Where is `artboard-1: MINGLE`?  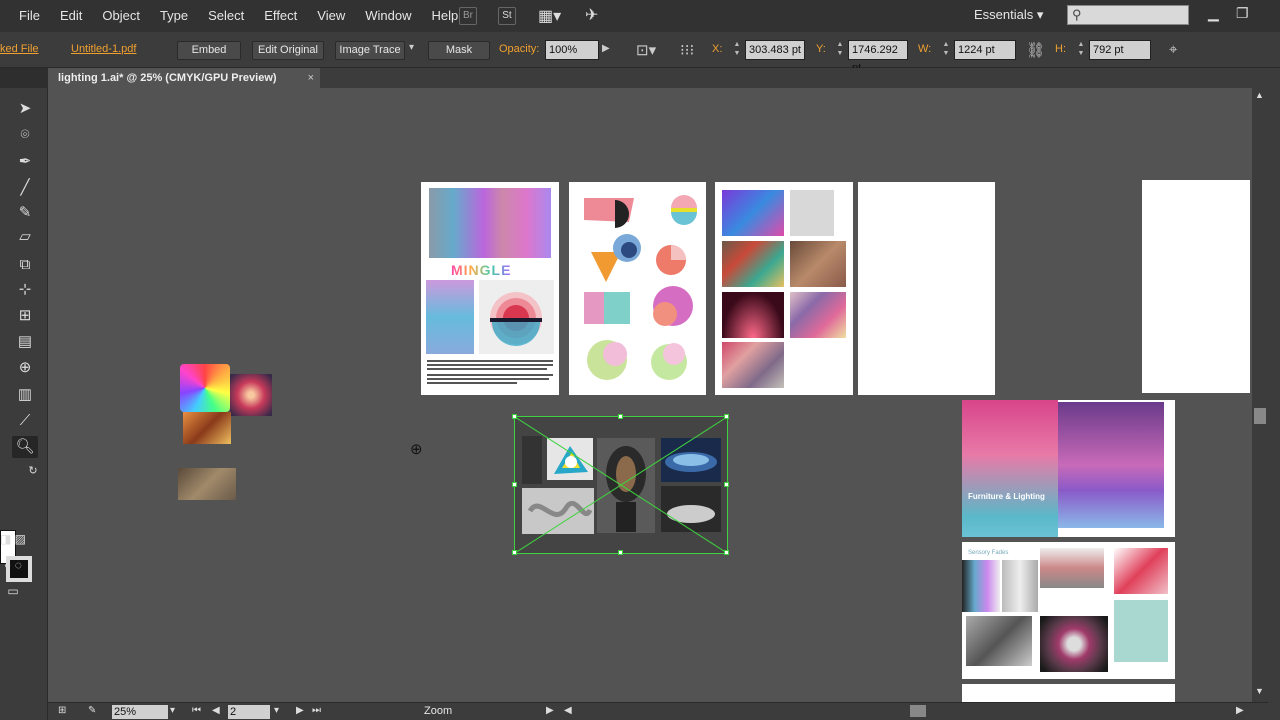
artboard-1: MINGLE is located at coordinates (490, 288).